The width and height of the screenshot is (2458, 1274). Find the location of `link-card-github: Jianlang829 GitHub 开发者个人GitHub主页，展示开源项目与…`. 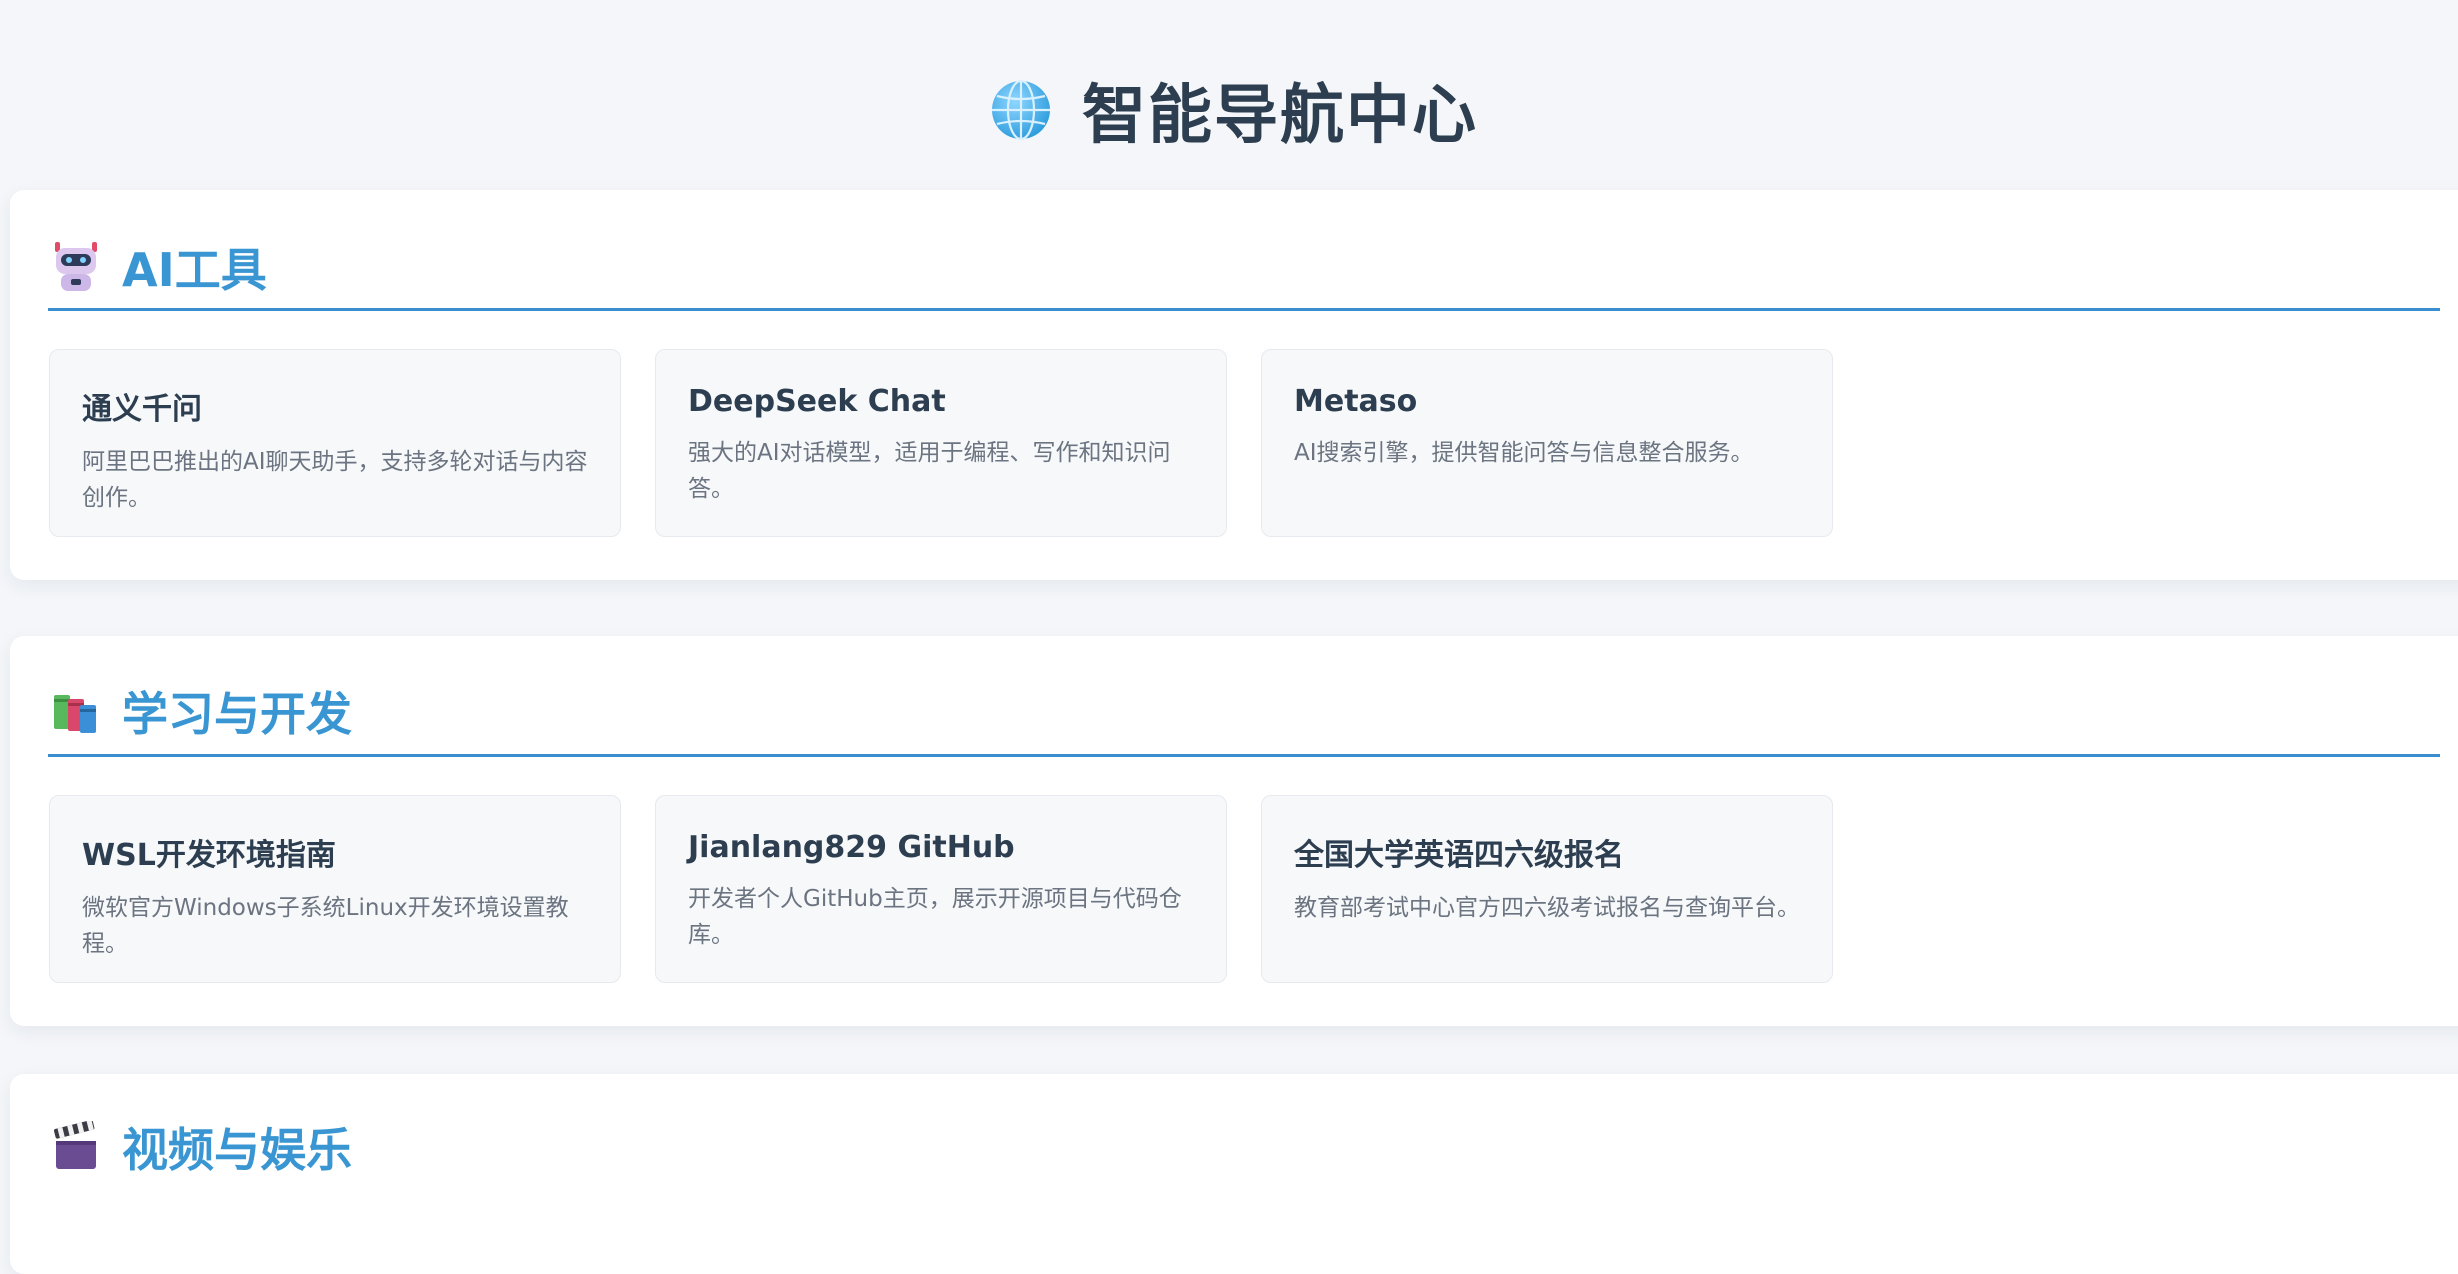

link-card-github: Jianlang829 GitHub 开发者个人GitHub主页，展示开源项目与… is located at coordinates (941, 889).